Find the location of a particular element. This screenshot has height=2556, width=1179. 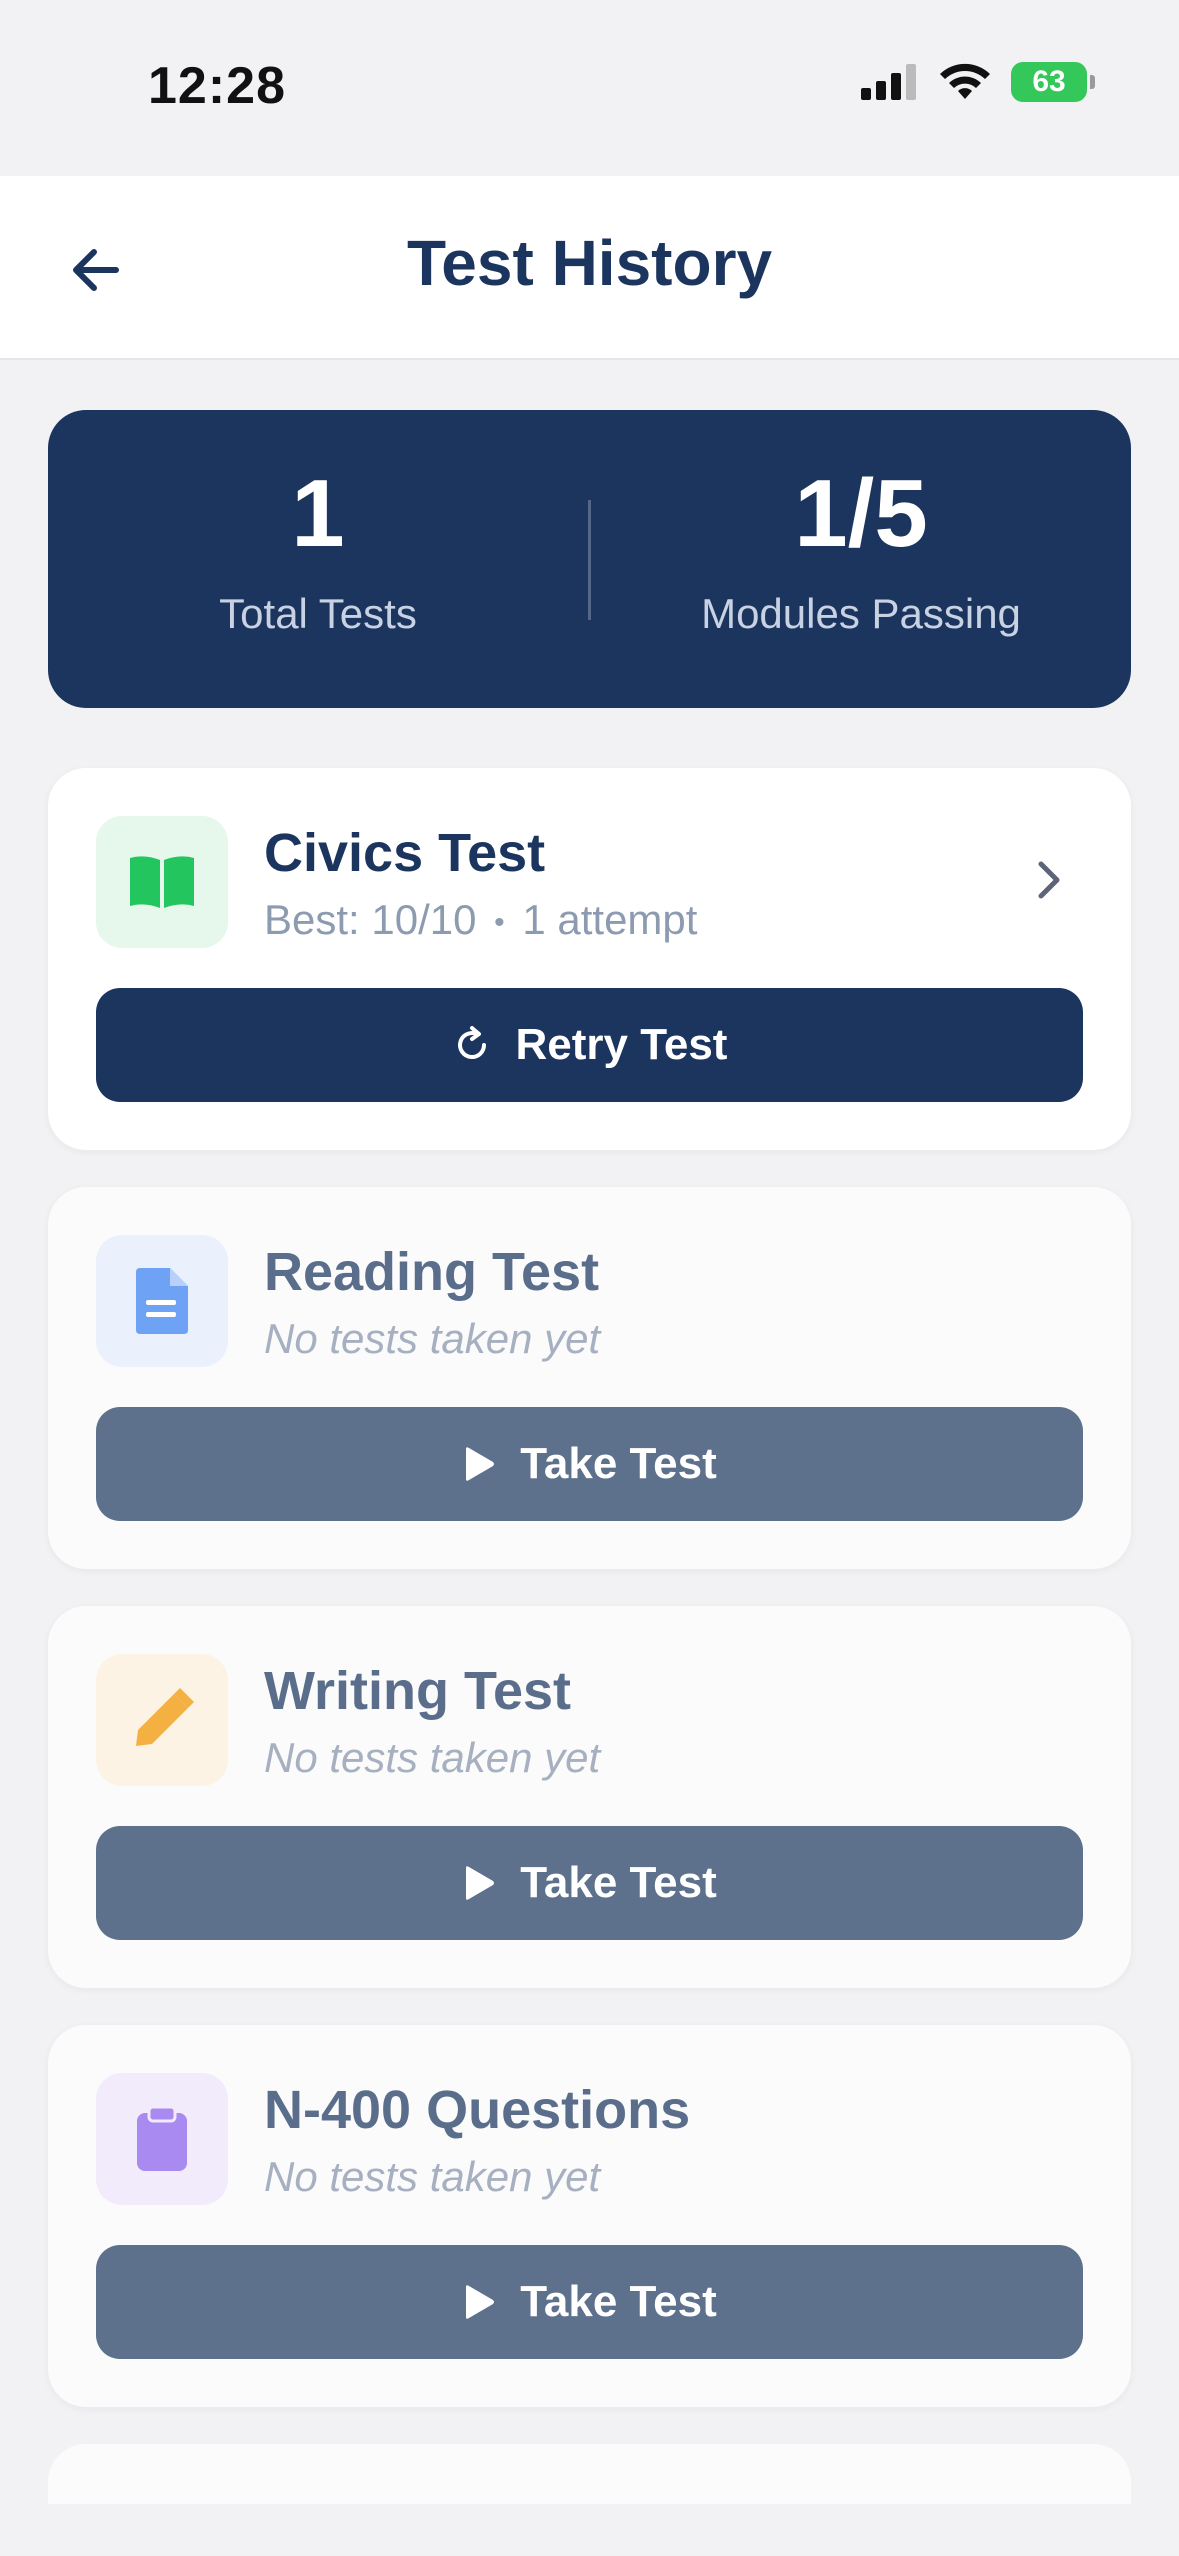

card-subtitle: Best: 10/10 • 1 attempt is located at coordinates (480, 920).